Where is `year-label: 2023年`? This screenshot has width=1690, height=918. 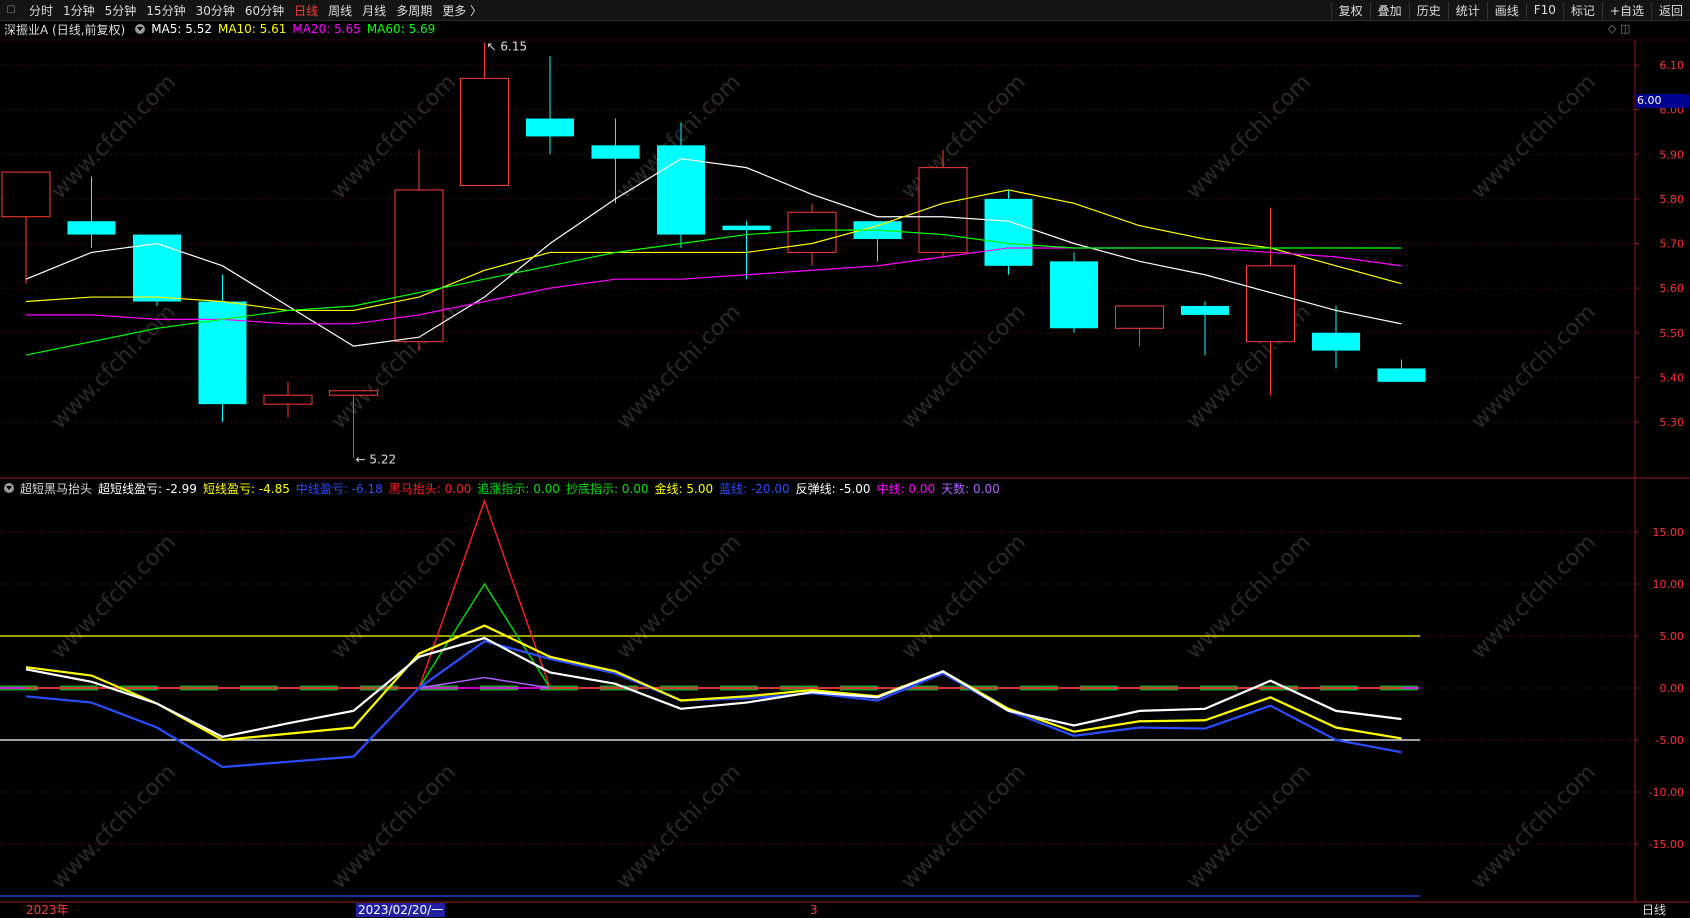
year-label: 2023年 is located at coordinates (47, 910).